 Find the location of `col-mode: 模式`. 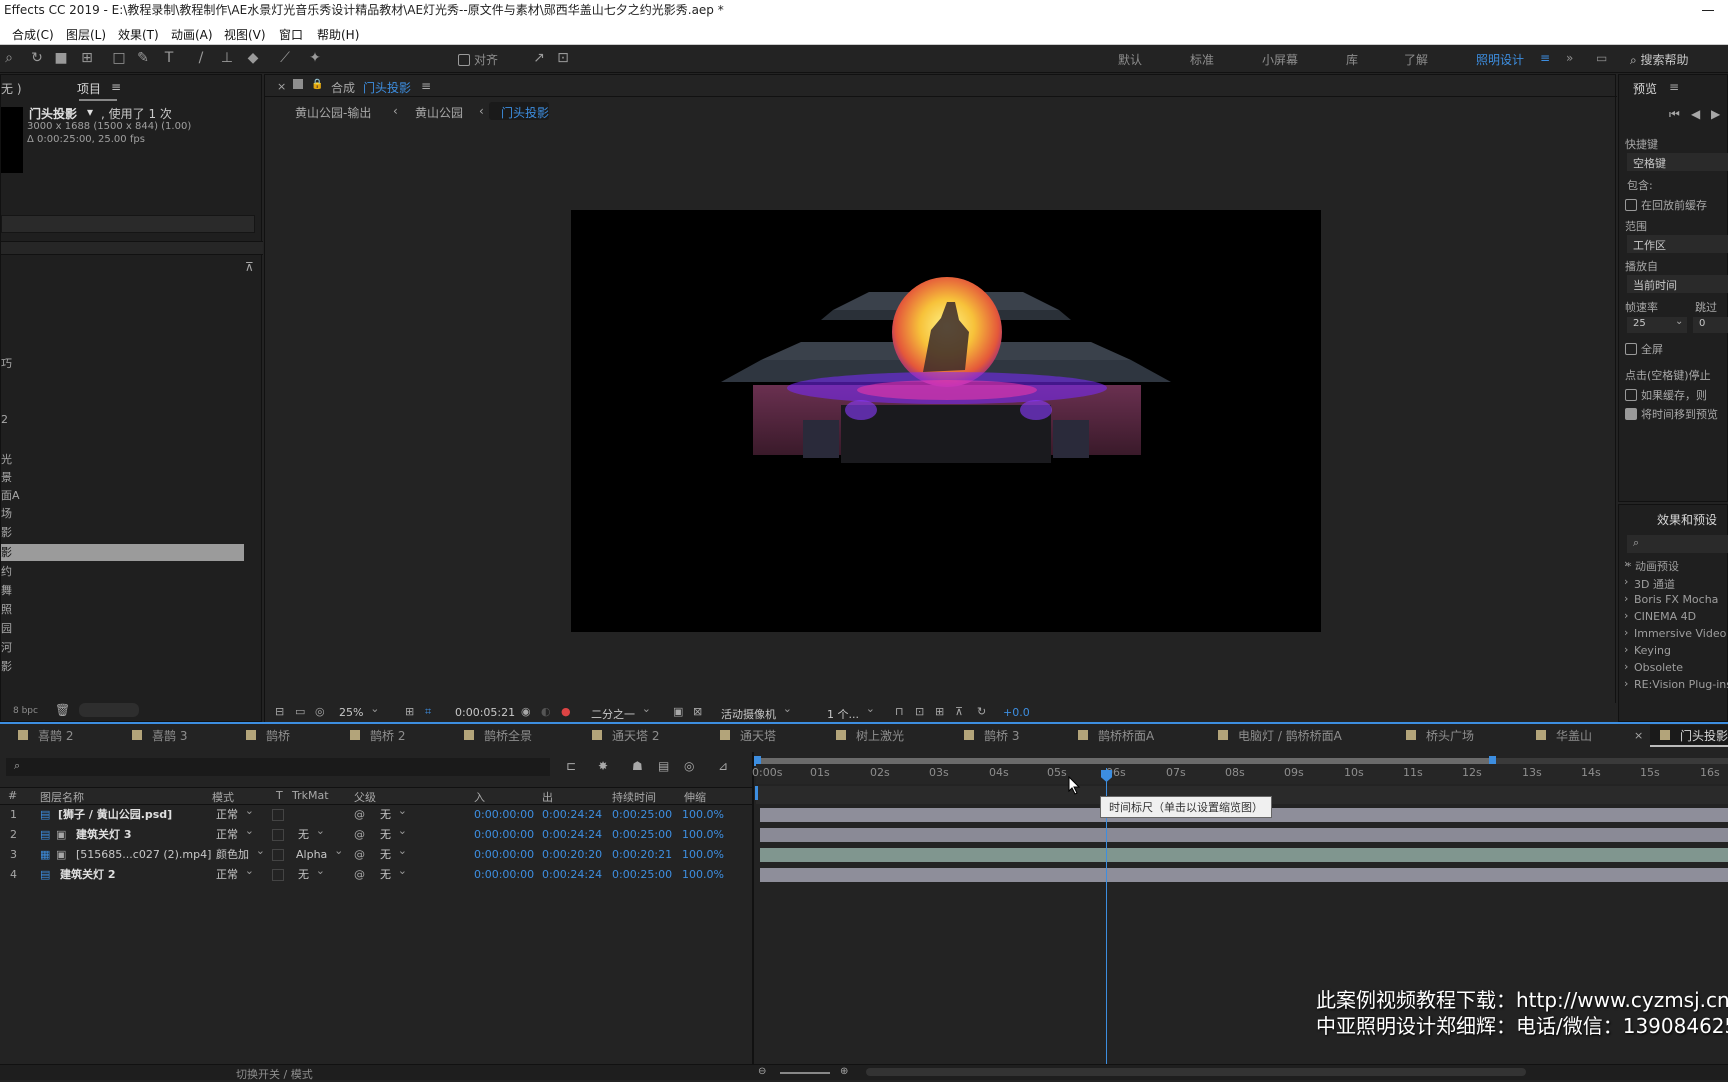

col-mode: 模式 is located at coordinates (223, 797).